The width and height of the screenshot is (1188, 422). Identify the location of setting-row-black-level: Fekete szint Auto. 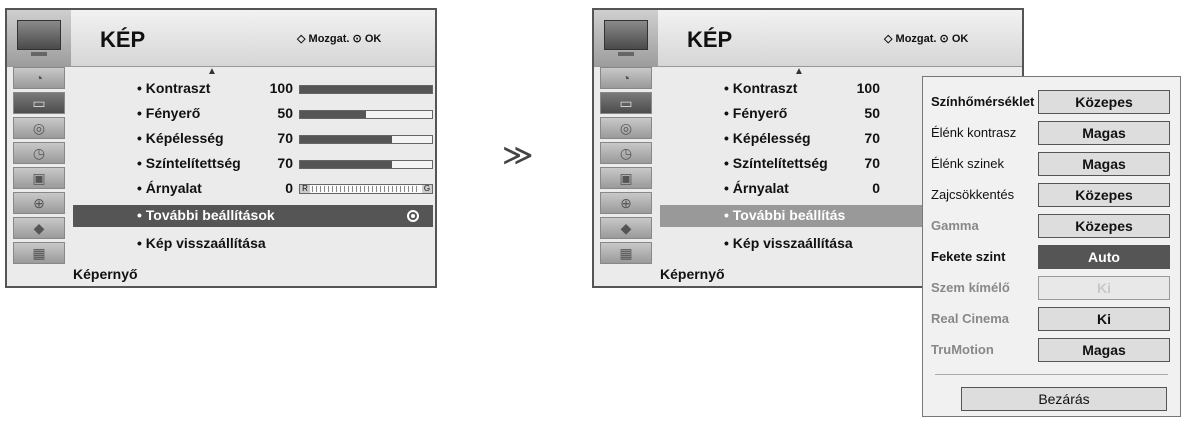
(1050, 258).